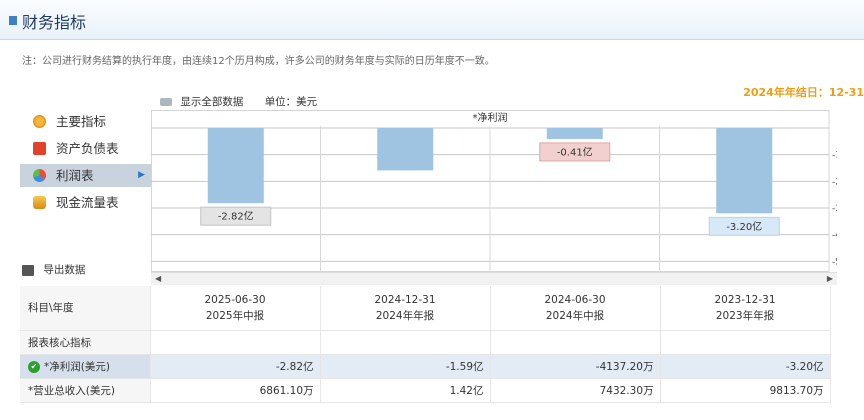  I want to click on scroll-left-icon: ◀, so click(158, 279).